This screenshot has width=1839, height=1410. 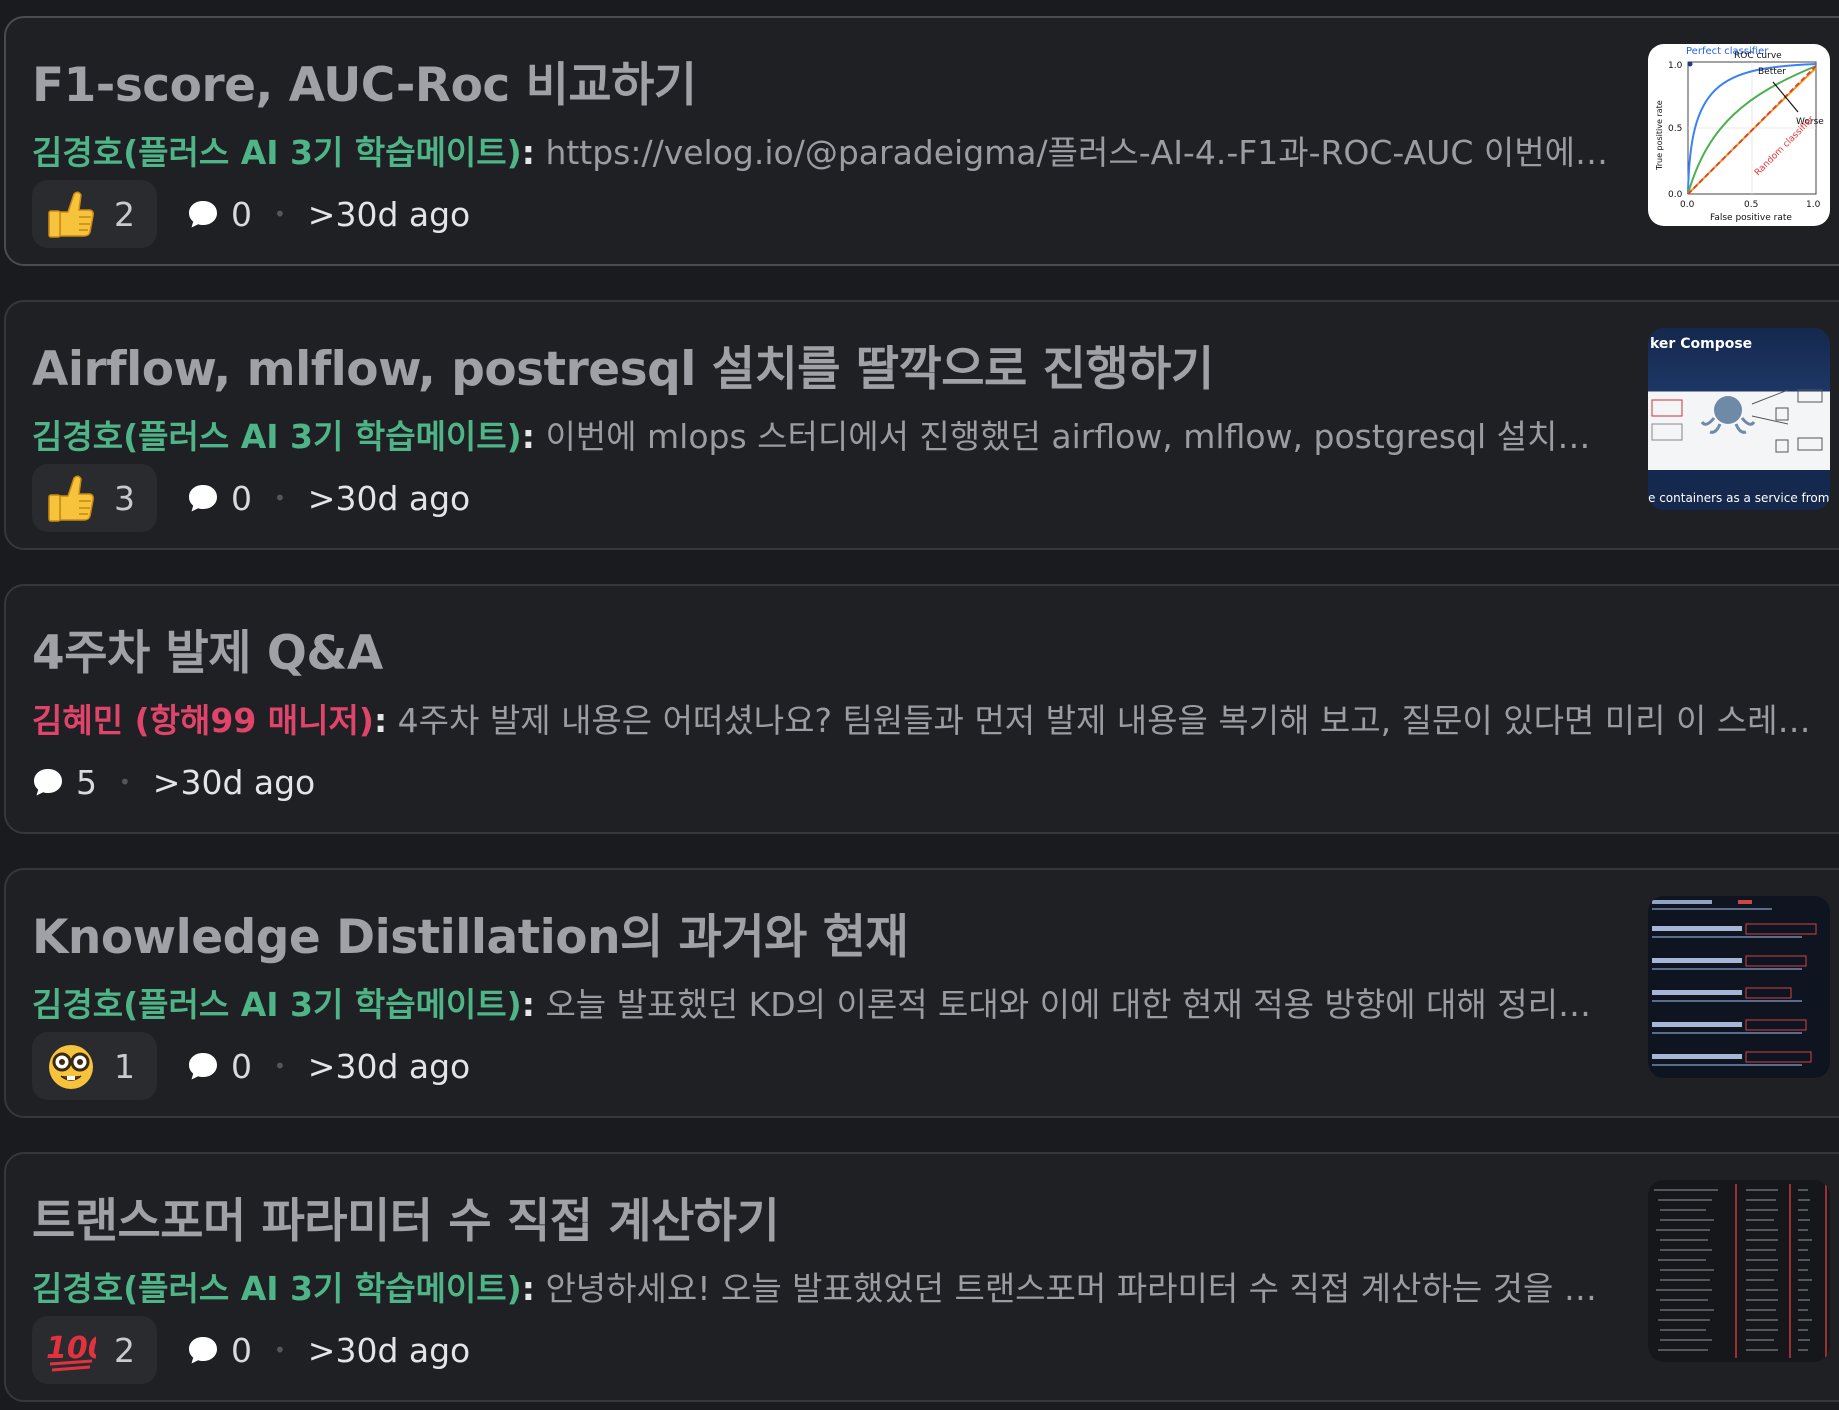 I want to click on post-title: Airflow, mlflow, postresql 설치를 딸깍으로 진행하기, so click(x=623, y=364).